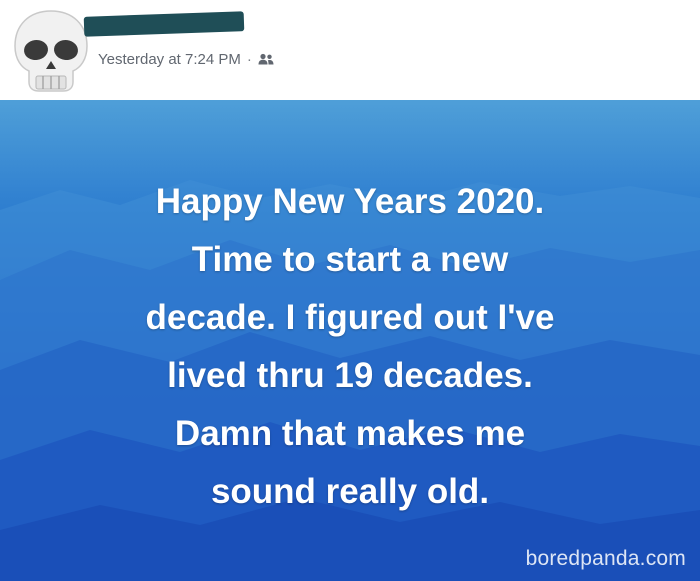  I want to click on friends-icon, so click(266, 59).